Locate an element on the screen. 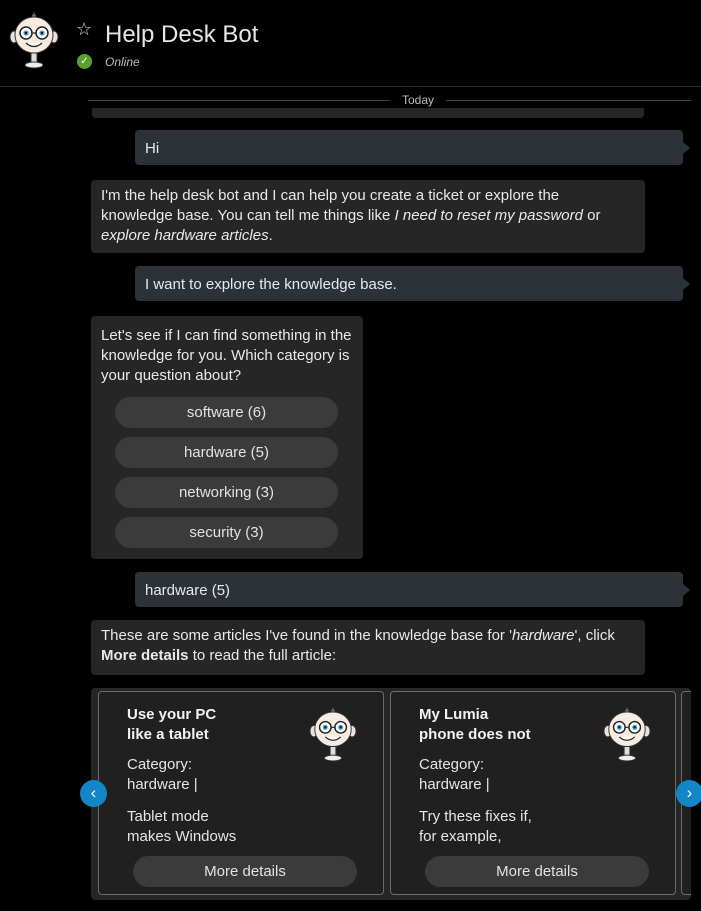  choice-software: software (6) is located at coordinates (226, 412).